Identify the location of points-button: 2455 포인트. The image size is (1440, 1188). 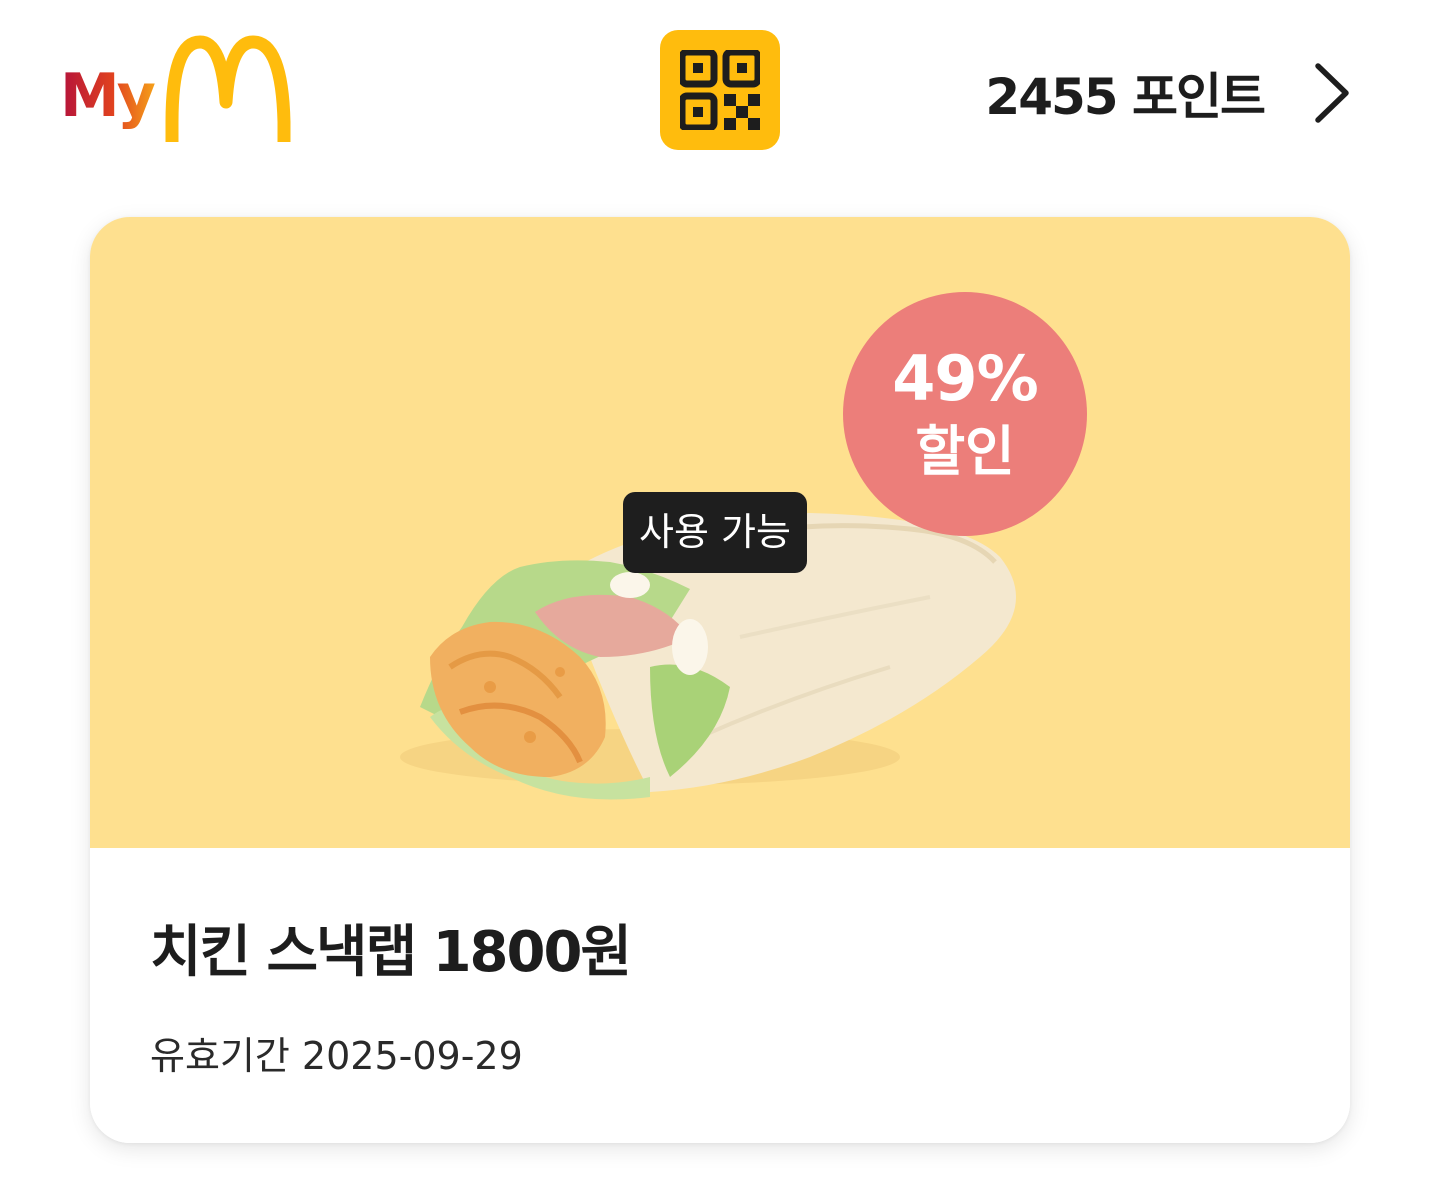
(1169, 93).